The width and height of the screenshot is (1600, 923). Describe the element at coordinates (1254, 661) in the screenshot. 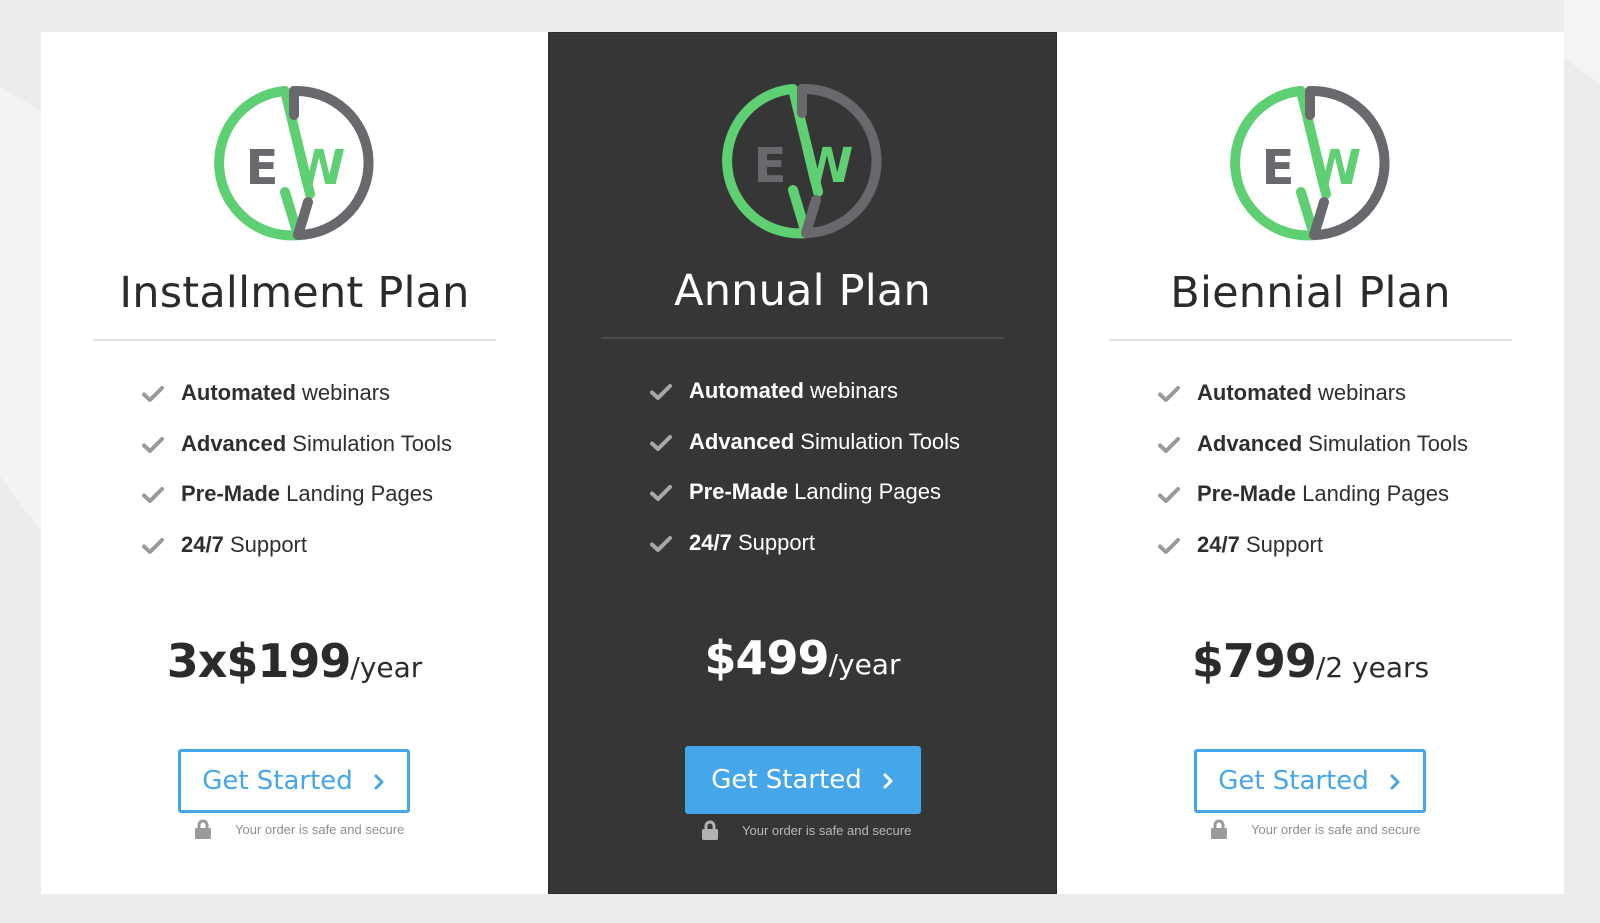

I see `price-amount: $799` at that location.